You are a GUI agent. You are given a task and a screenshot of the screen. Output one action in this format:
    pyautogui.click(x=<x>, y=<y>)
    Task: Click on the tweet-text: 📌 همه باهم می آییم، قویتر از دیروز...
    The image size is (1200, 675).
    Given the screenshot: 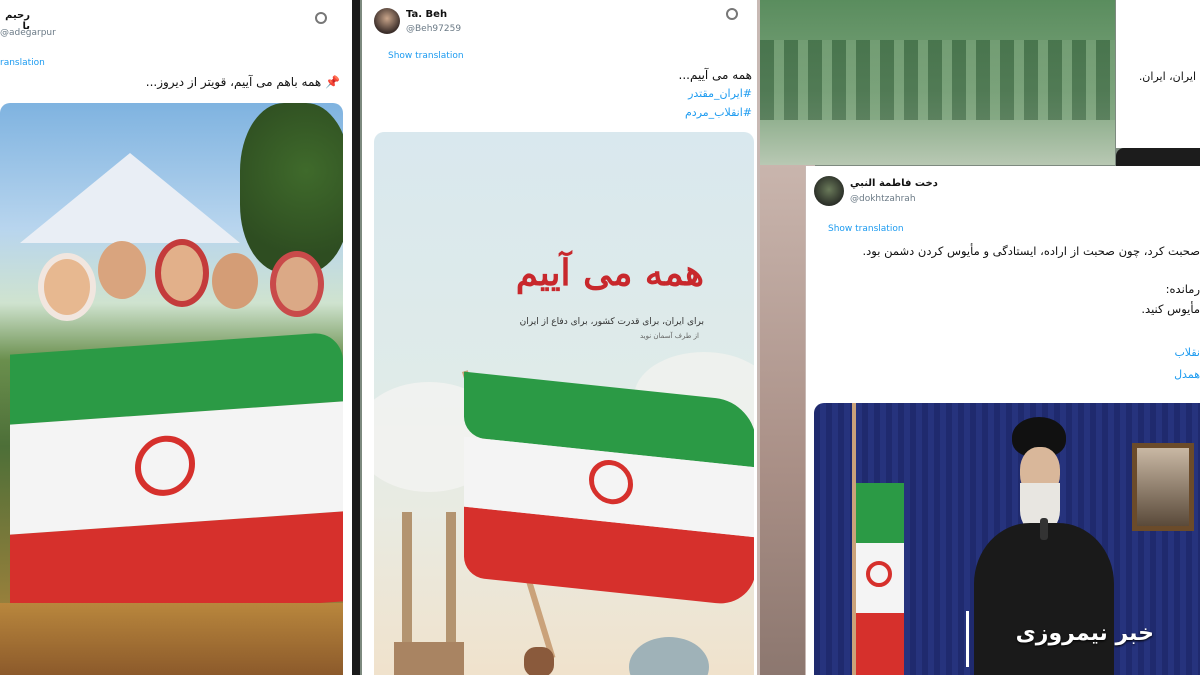 What is the action you would take?
    pyautogui.click(x=240, y=82)
    